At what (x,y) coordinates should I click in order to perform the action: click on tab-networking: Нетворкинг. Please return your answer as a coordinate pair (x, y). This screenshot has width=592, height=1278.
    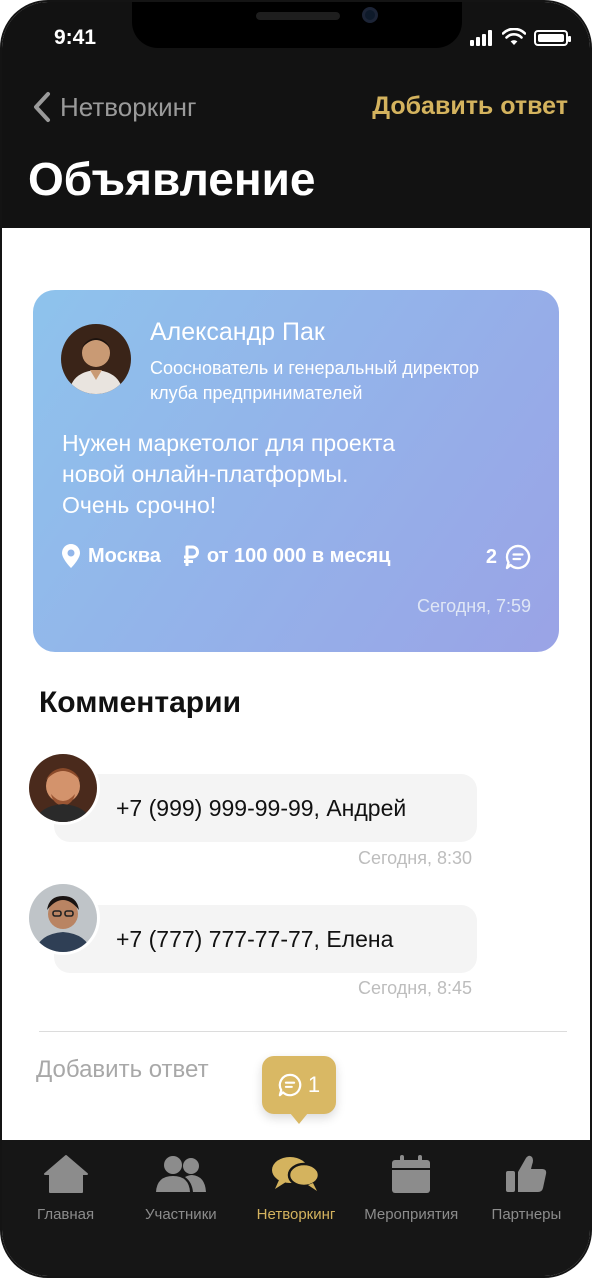
    Looking at the image, I should click on (295, 1214).